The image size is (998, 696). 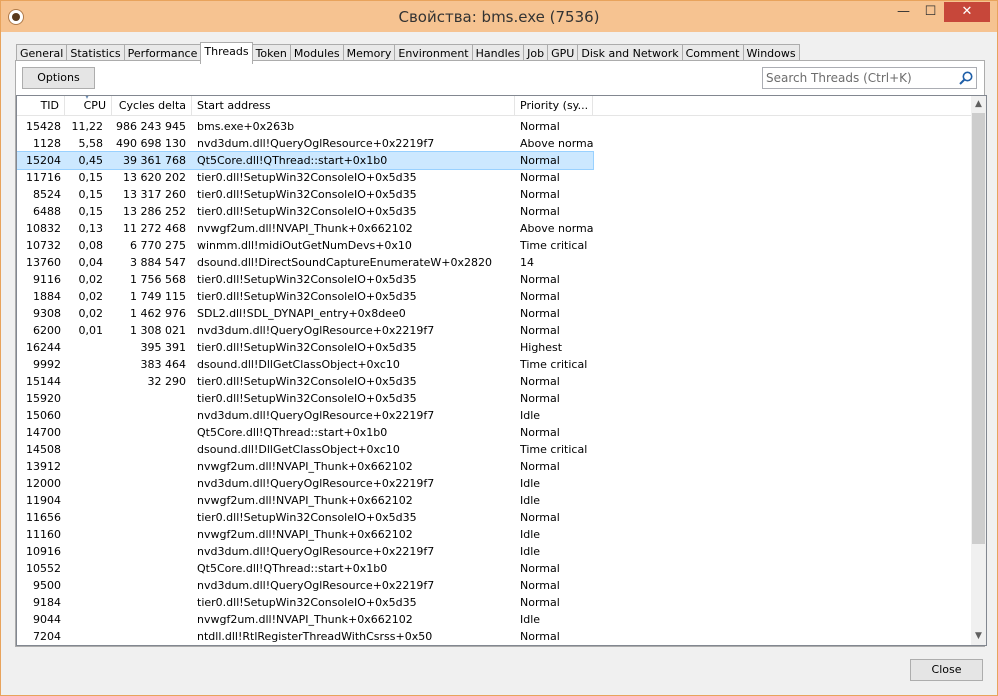 I want to click on close-button: Close, so click(x=946, y=670).